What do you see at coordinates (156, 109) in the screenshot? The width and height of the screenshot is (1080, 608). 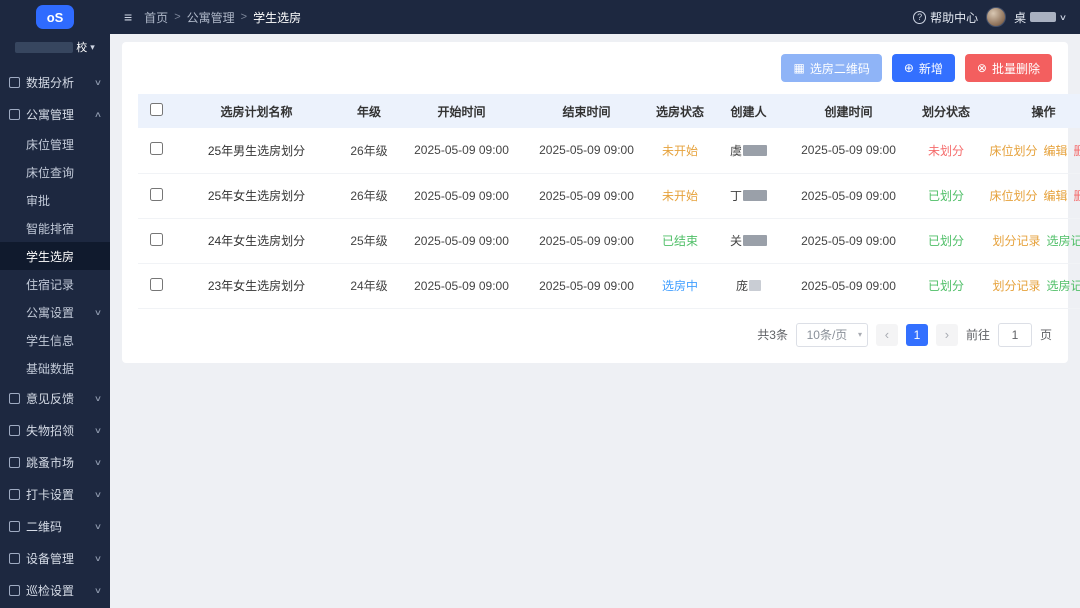 I see `select-all-checkbox` at bounding box center [156, 109].